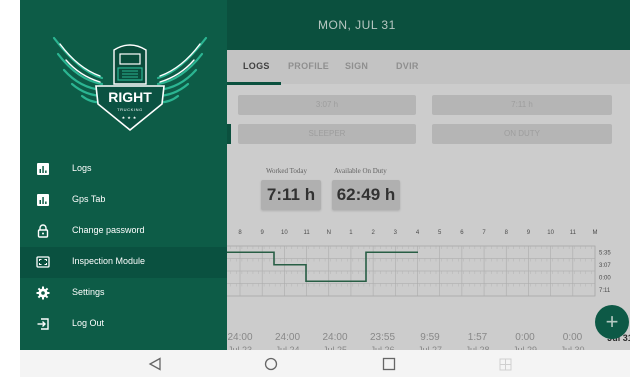 Image resolution: width=640 pixels, height=377 pixels. I want to click on sleeper-button: SLEEPER, so click(327, 134).